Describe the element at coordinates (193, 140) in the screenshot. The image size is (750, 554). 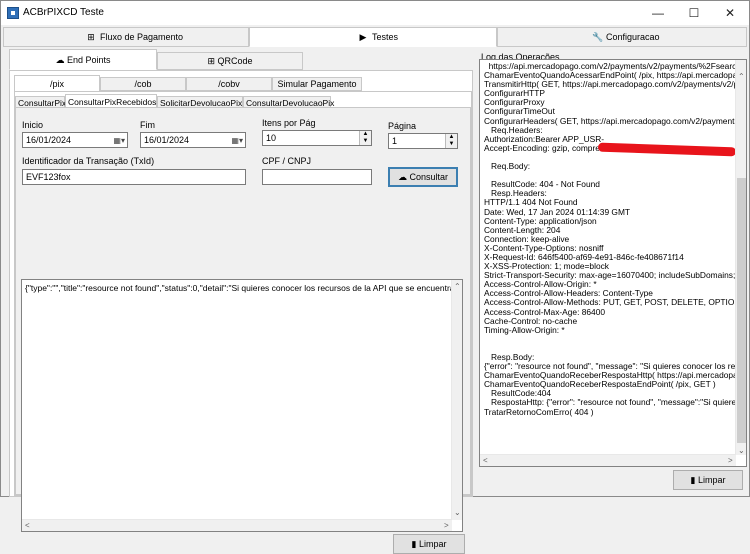
I see `fim-date-picker: 16/01/2024 ▦▾` at that location.